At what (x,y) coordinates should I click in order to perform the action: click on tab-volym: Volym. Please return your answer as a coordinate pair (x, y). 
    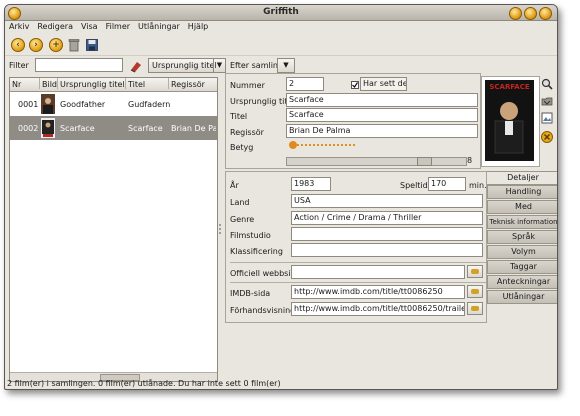
    Looking at the image, I should click on (522, 252).